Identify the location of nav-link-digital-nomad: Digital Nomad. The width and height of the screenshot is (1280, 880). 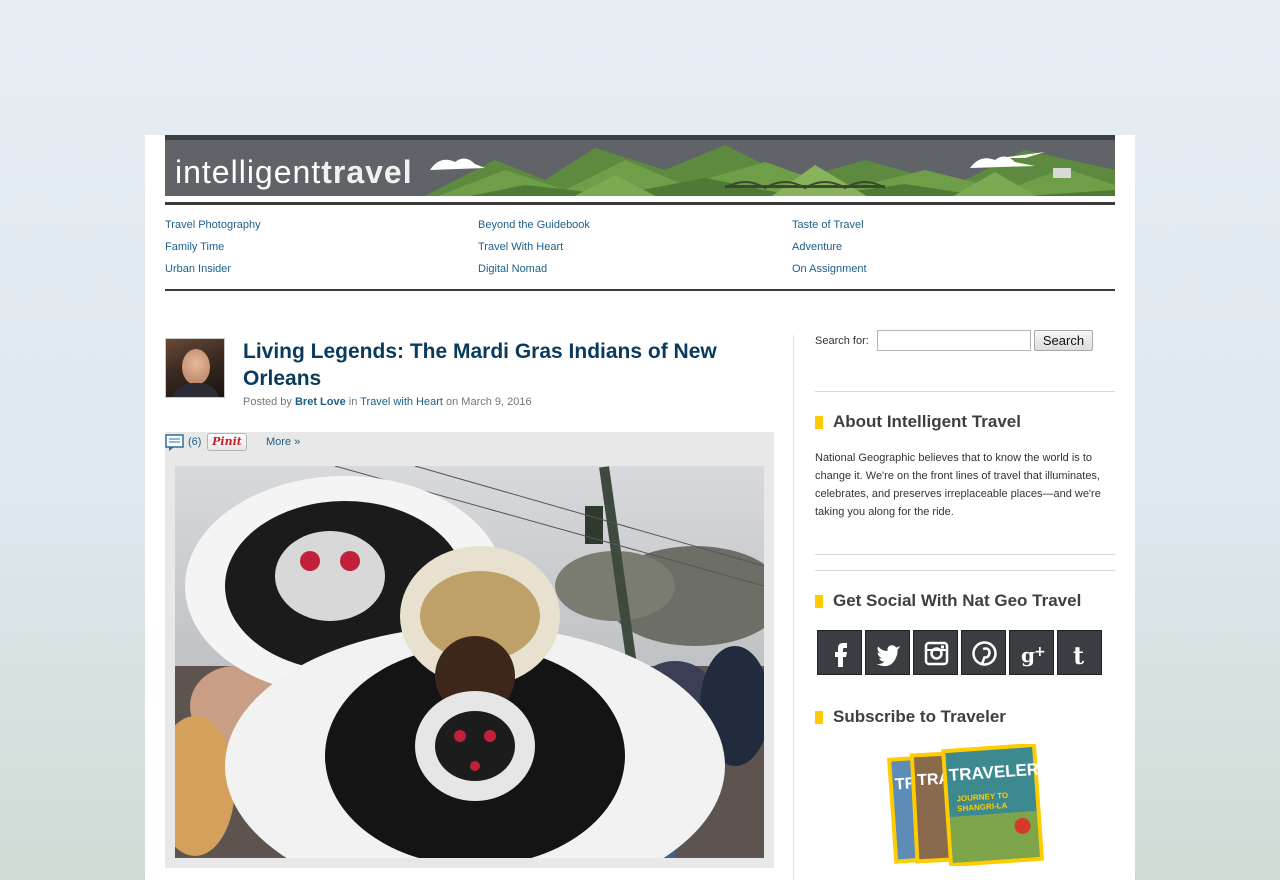
(633, 270).